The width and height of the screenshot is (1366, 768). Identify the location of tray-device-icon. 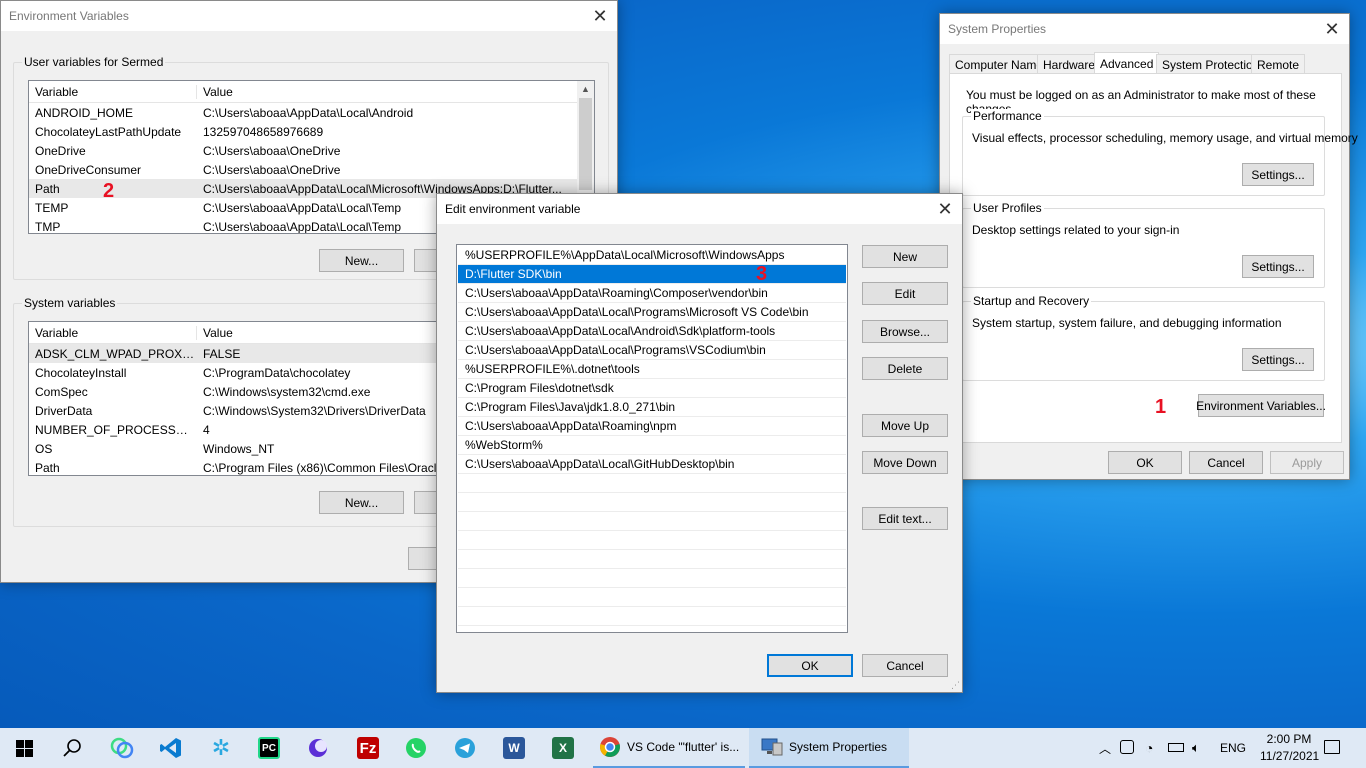
(1127, 747).